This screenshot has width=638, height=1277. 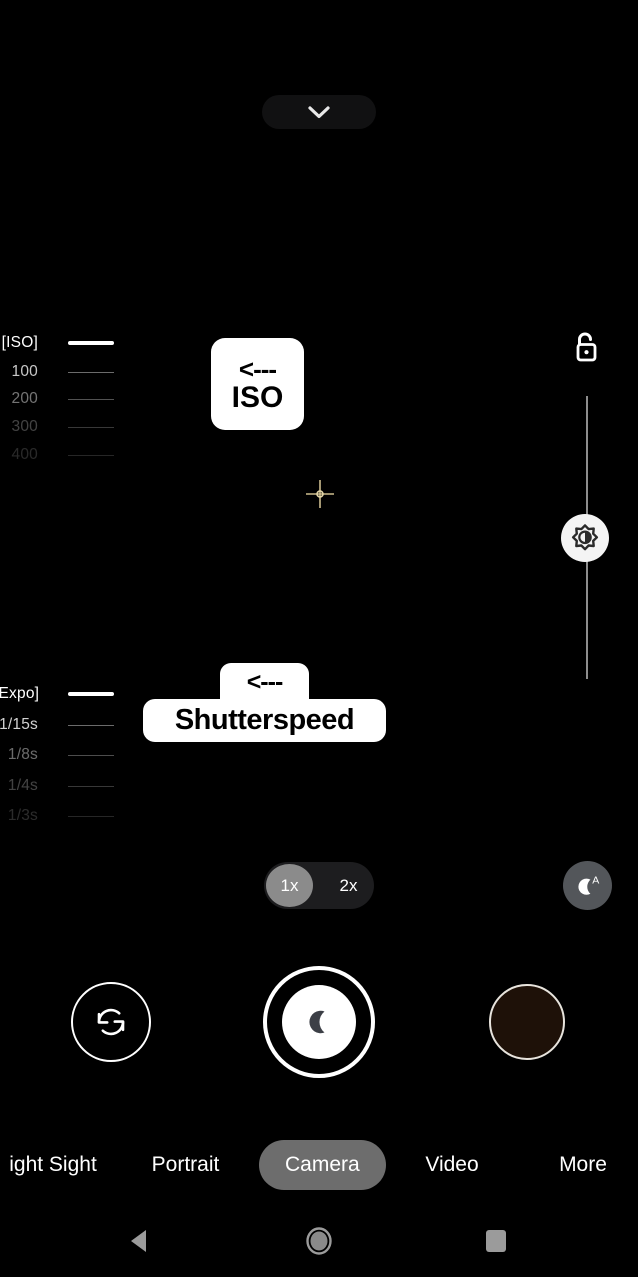 I want to click on nav-back-button, so click(x=140, y=1241).